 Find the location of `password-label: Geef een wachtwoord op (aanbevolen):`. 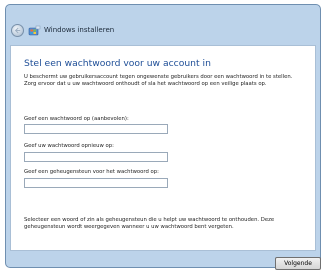

password-label: Geef een wachtwoord op (aanbevolen): is located at coordinates (76, 119).